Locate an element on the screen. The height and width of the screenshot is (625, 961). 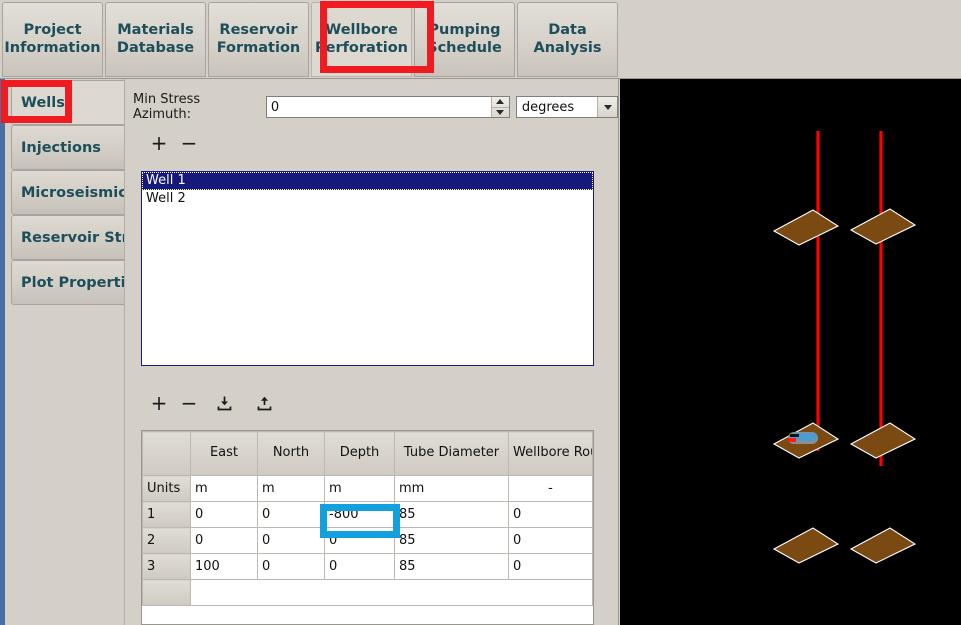
remove-well-button: − is located at coordinates (189, 143).